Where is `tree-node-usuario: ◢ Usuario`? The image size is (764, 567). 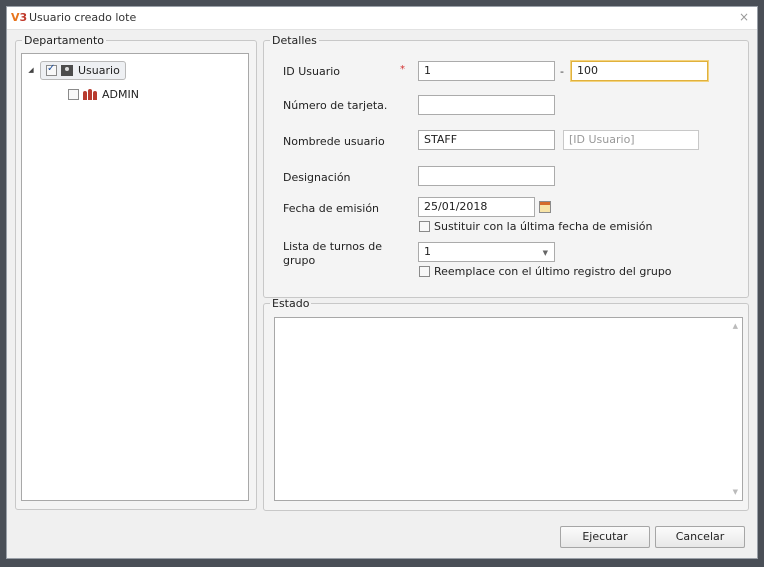 tree-node-usuario: ◢ Usuario is located at coordinates (76, 70).